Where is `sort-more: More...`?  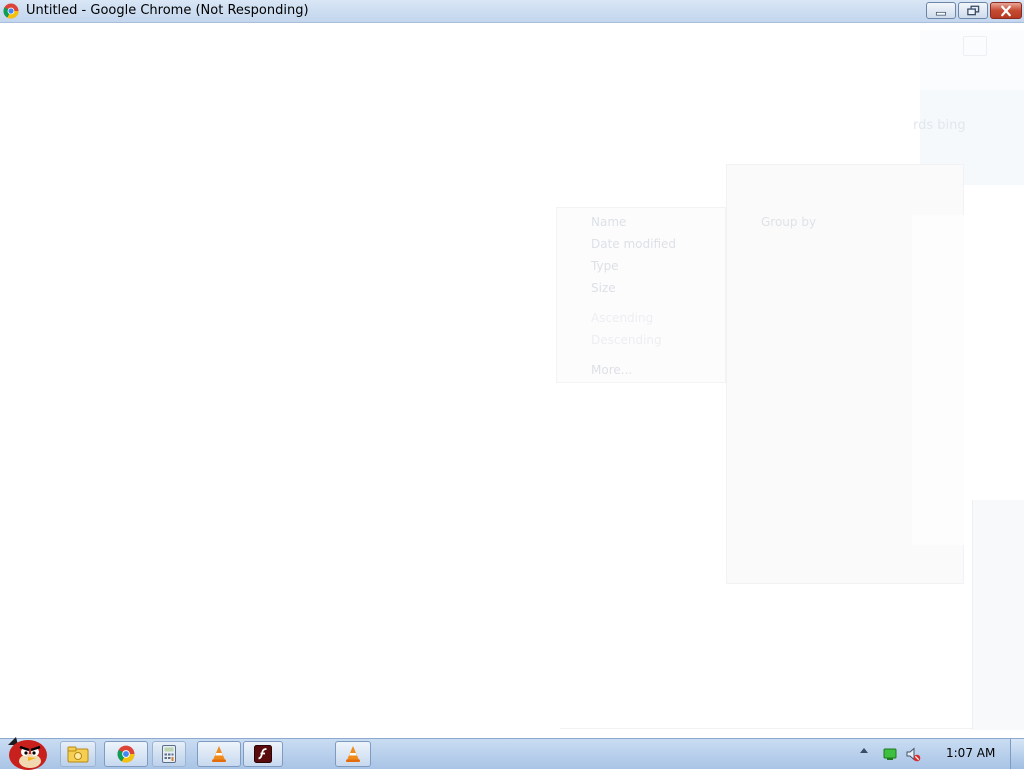 sort-more: More... is located at coordinates (612, 370).